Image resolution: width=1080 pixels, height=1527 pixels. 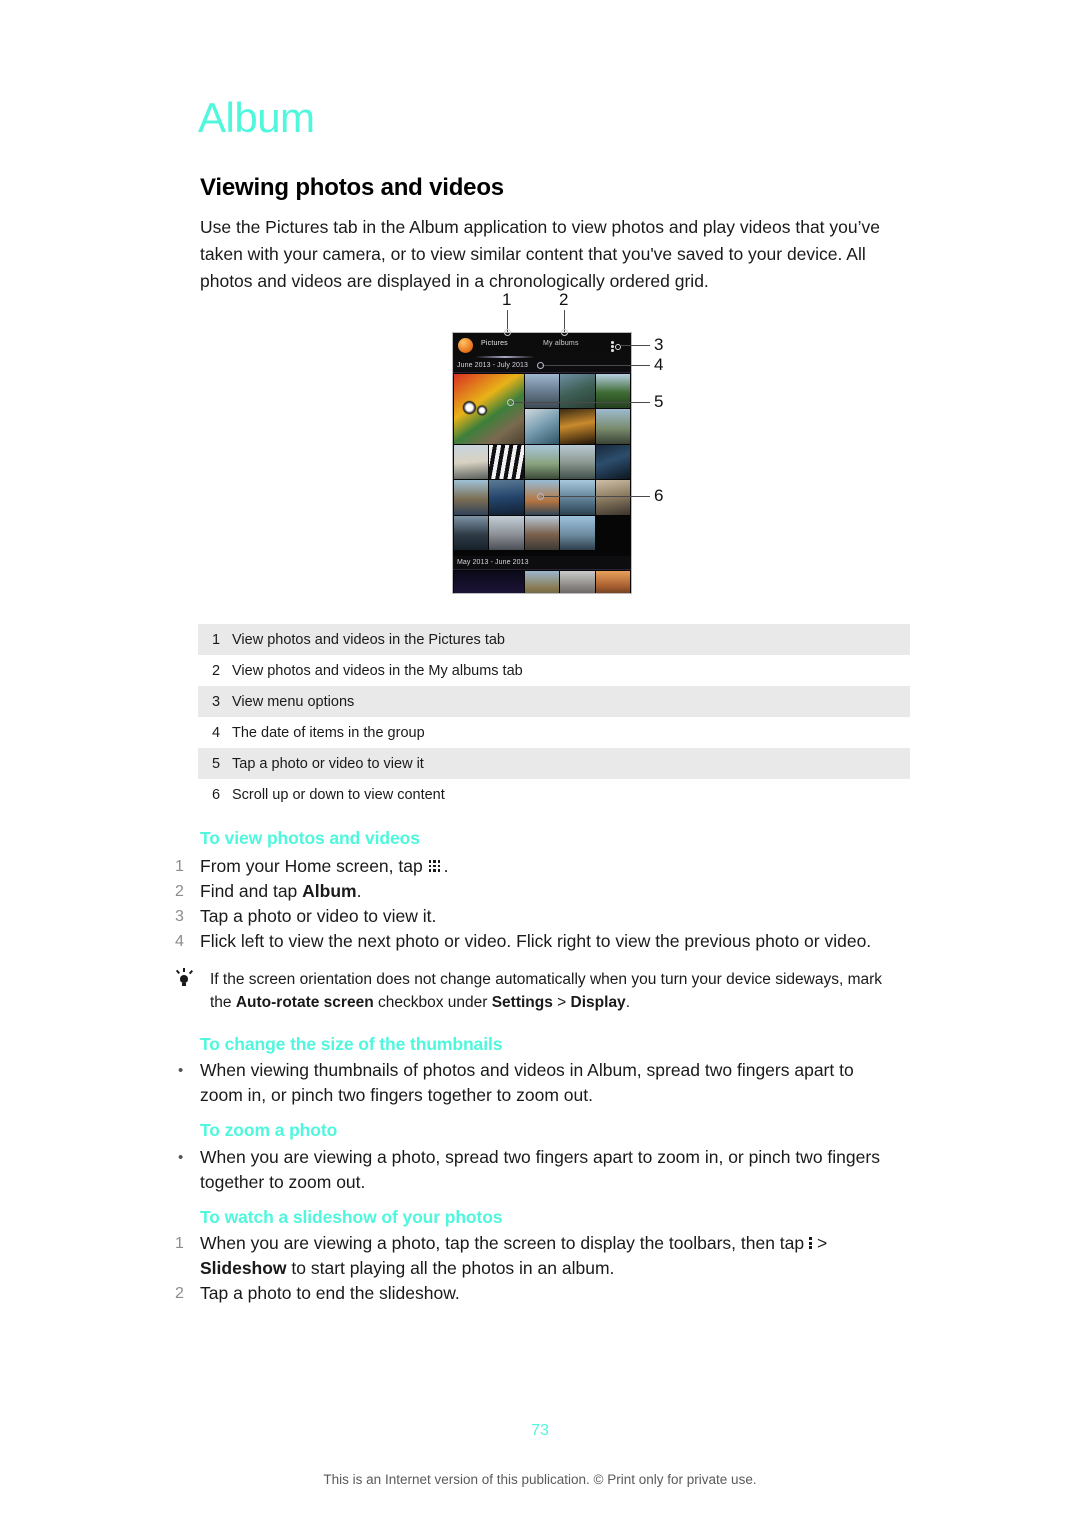 I want to click on callout-number-4: 4, so click(x=659, y=364).